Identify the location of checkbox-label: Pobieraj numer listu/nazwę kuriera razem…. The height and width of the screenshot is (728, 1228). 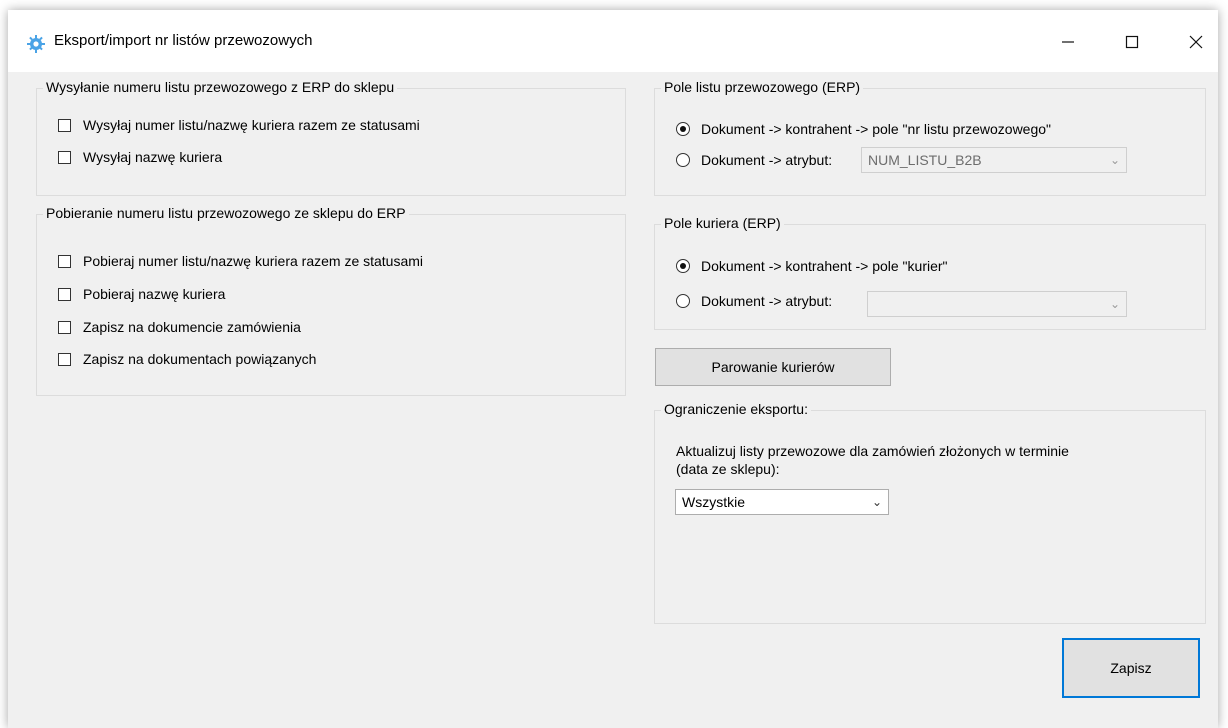
(253, 261).